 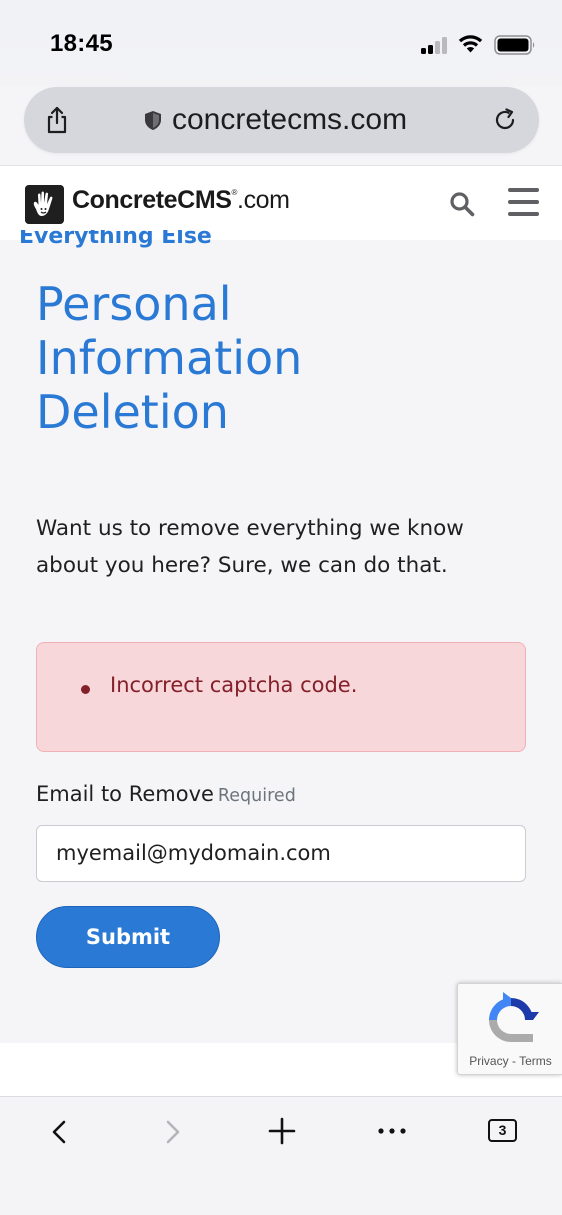 What do you see at coordinates (81, 43) in the screenshot?
I see `status-time: 18:45` at bounding box center [81, 43].